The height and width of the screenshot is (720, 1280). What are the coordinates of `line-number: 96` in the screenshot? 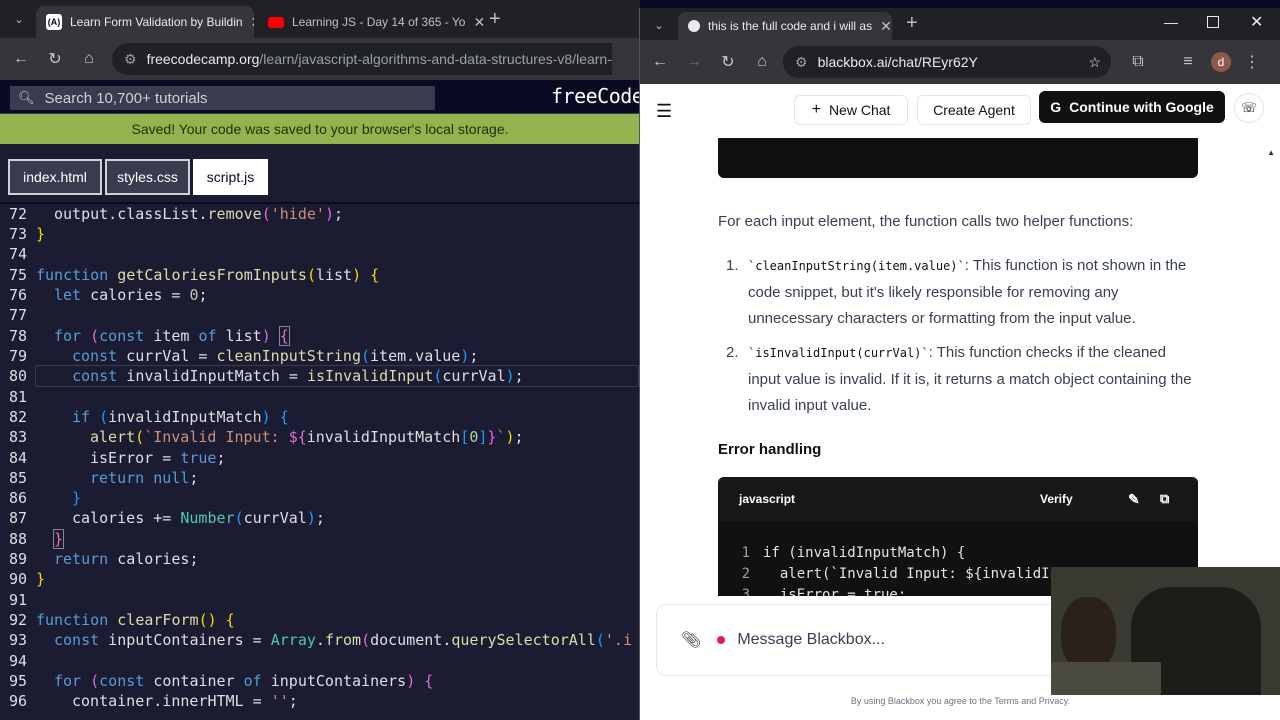 It's located at (17, 701).